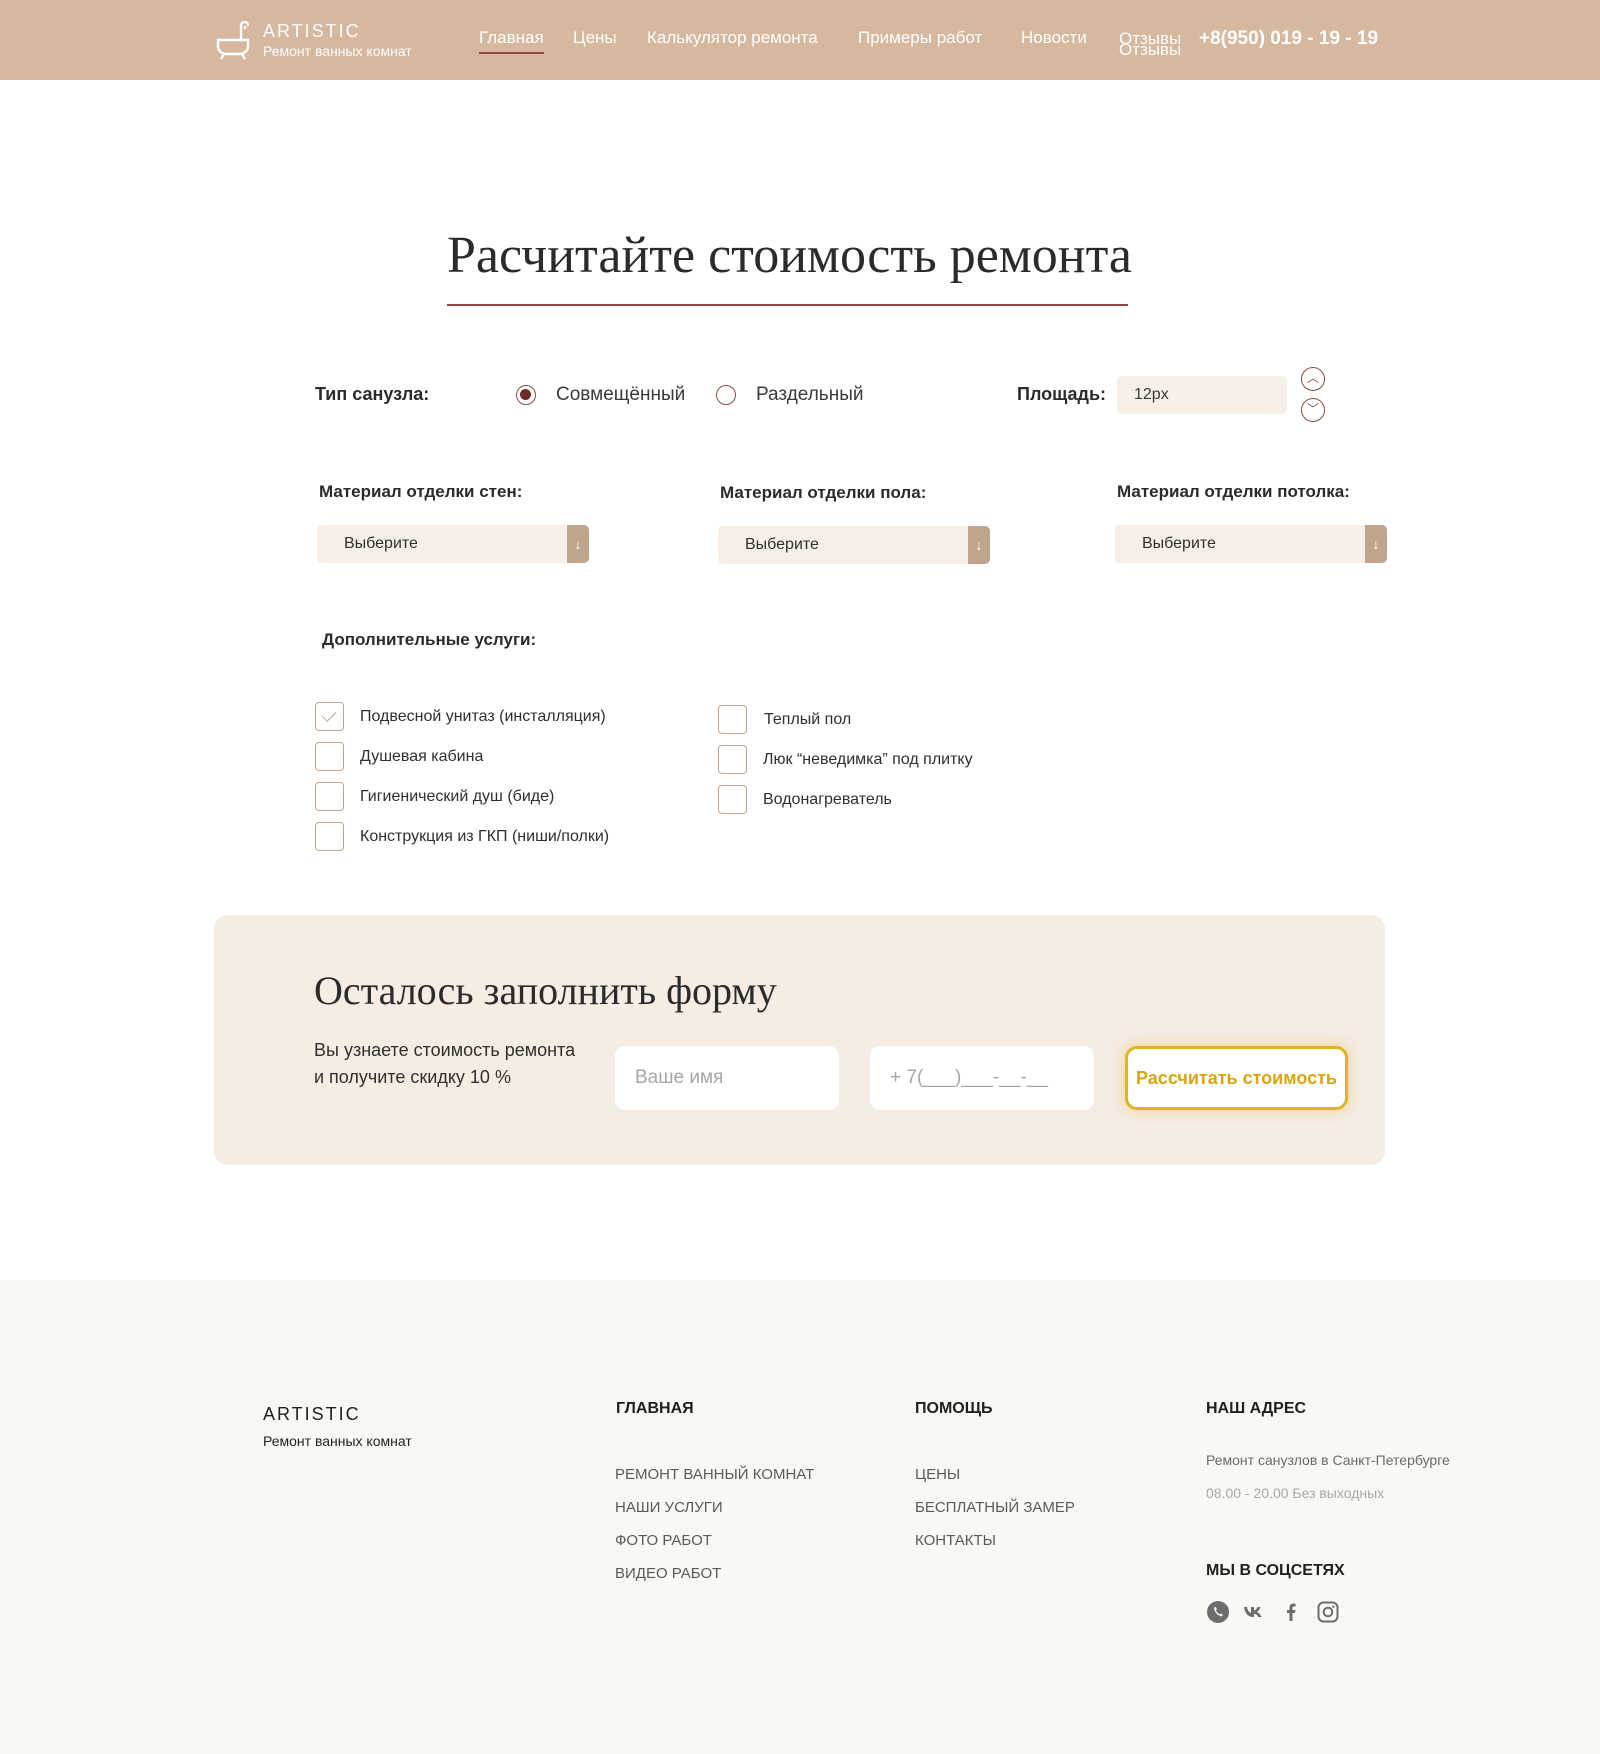 The width and height of the screenshot is (1600, 1754). I want to click on footer-logo-title: ARTISTIC, so click(312, 1414).